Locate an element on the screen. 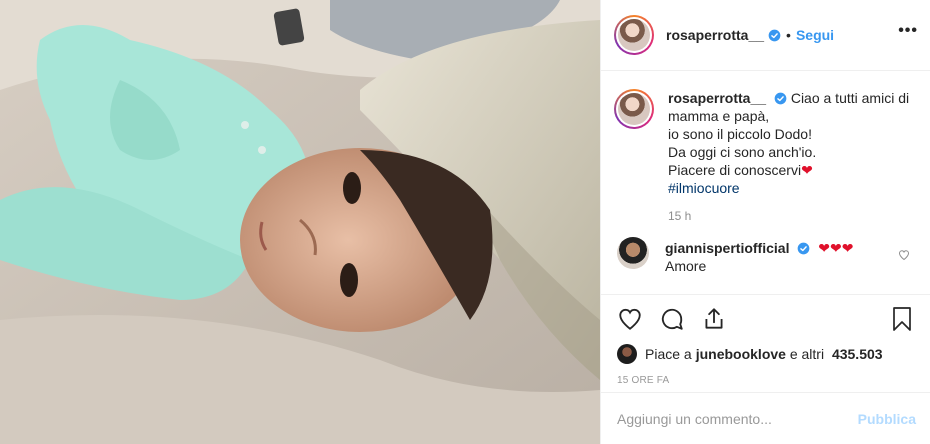 The height and width of the screenshot is (444, 930). comment-input is located at coordinates (737, 418).